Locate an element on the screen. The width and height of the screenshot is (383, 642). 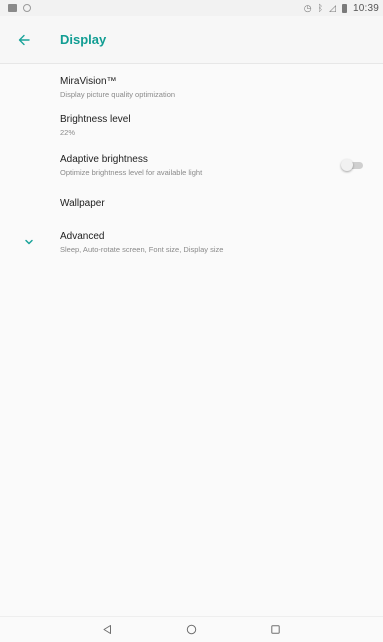
back-button is located at coordinates (24, 40).